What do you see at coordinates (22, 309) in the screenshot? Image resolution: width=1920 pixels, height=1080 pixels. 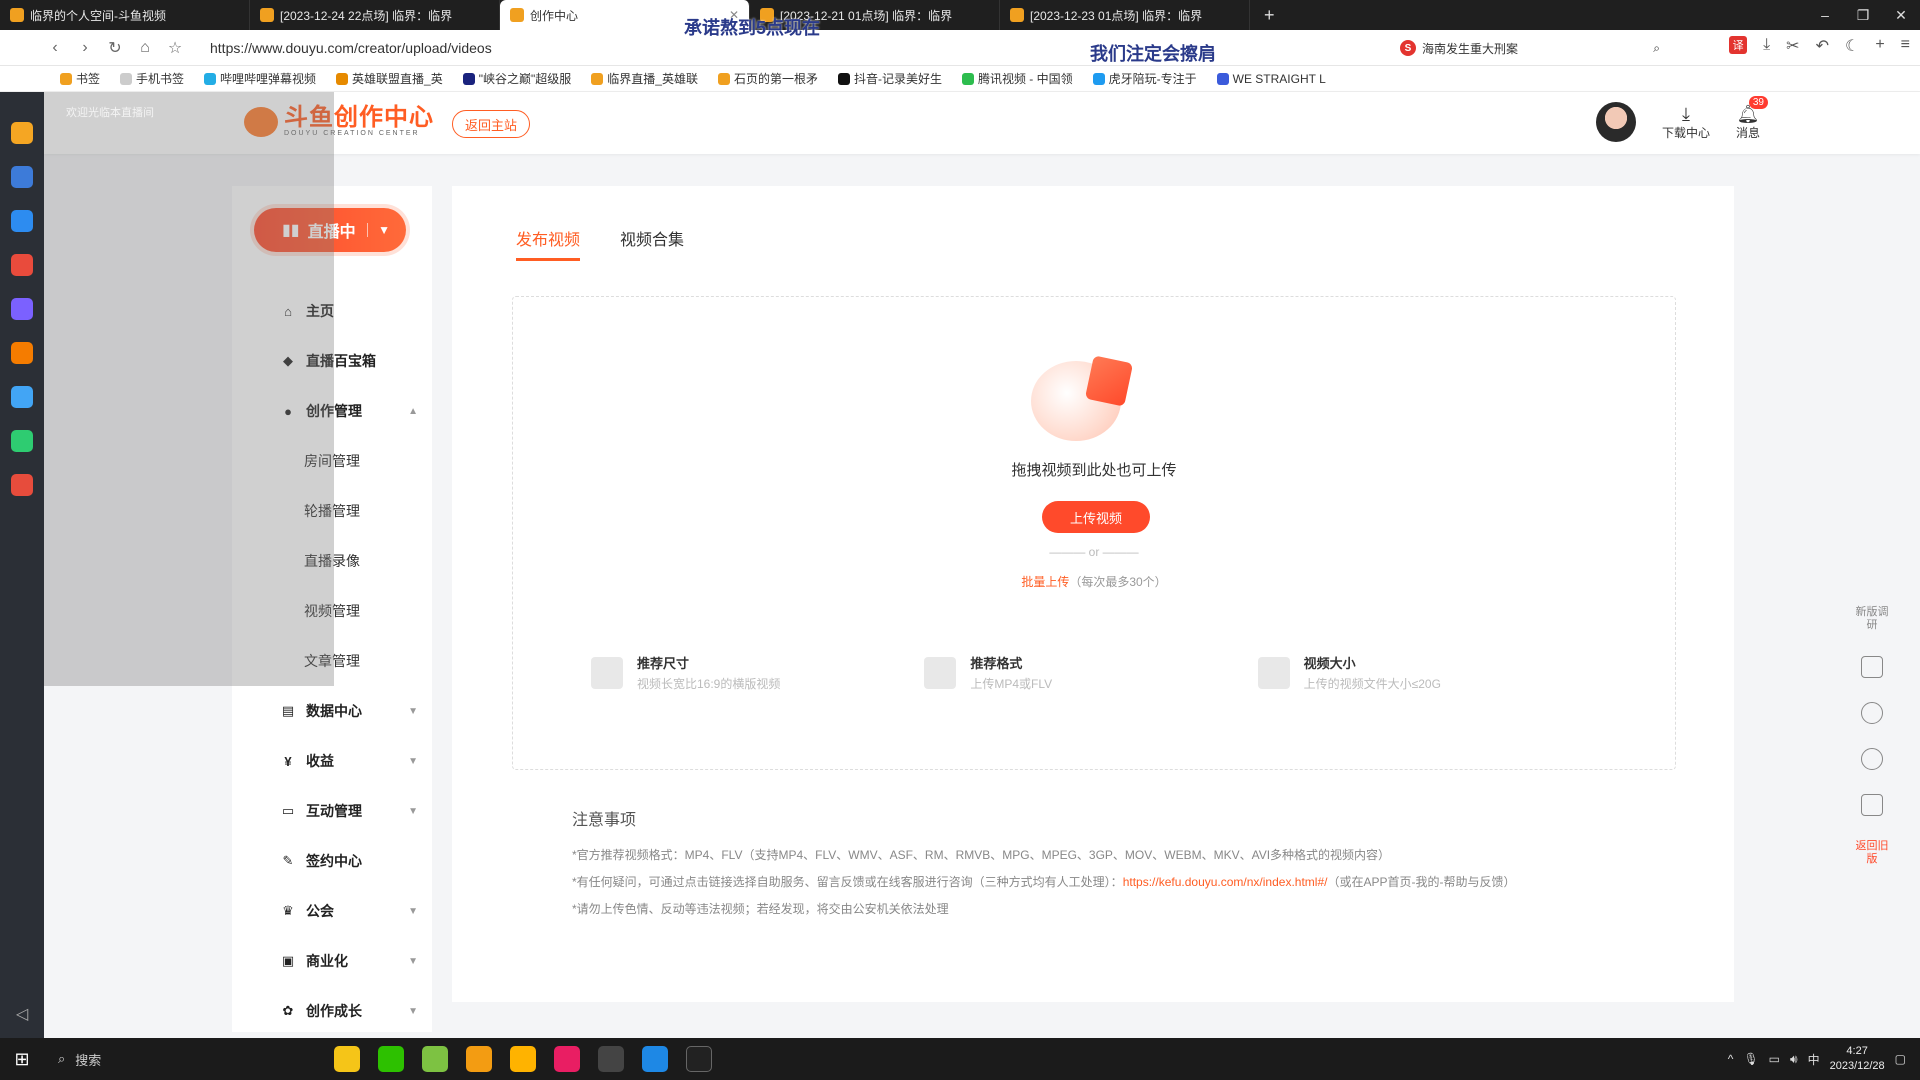 I see `edit-app-icon` at bounding box center [22, 309].